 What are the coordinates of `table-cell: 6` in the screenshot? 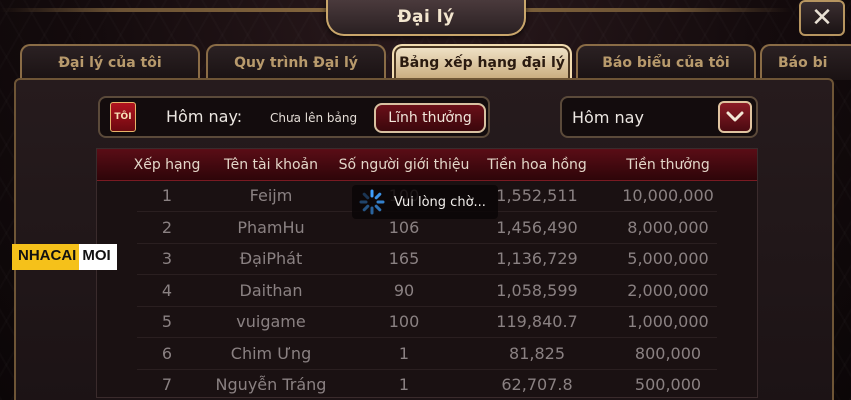 It's located at (167, 353).